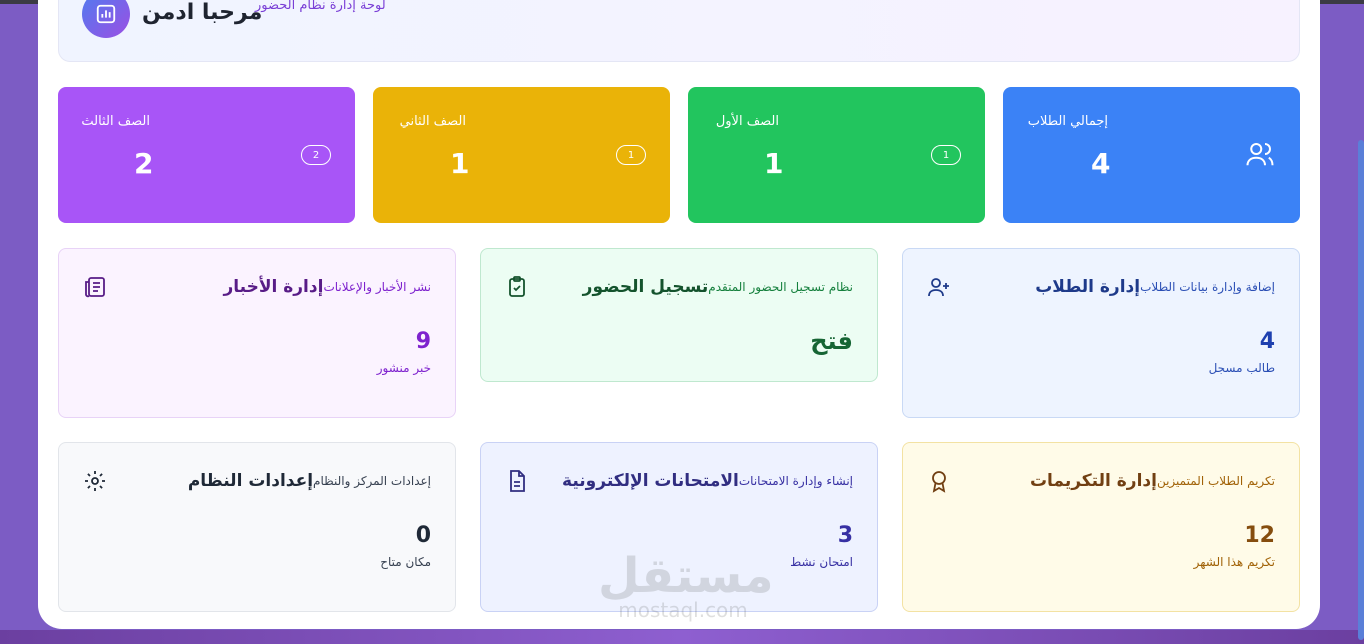 This screenshot has height=644, width=1364. What do you see at coordinates (1267, 341) in the screenshot?
I see `card-value: 4` at bounding box center [1267, 341].